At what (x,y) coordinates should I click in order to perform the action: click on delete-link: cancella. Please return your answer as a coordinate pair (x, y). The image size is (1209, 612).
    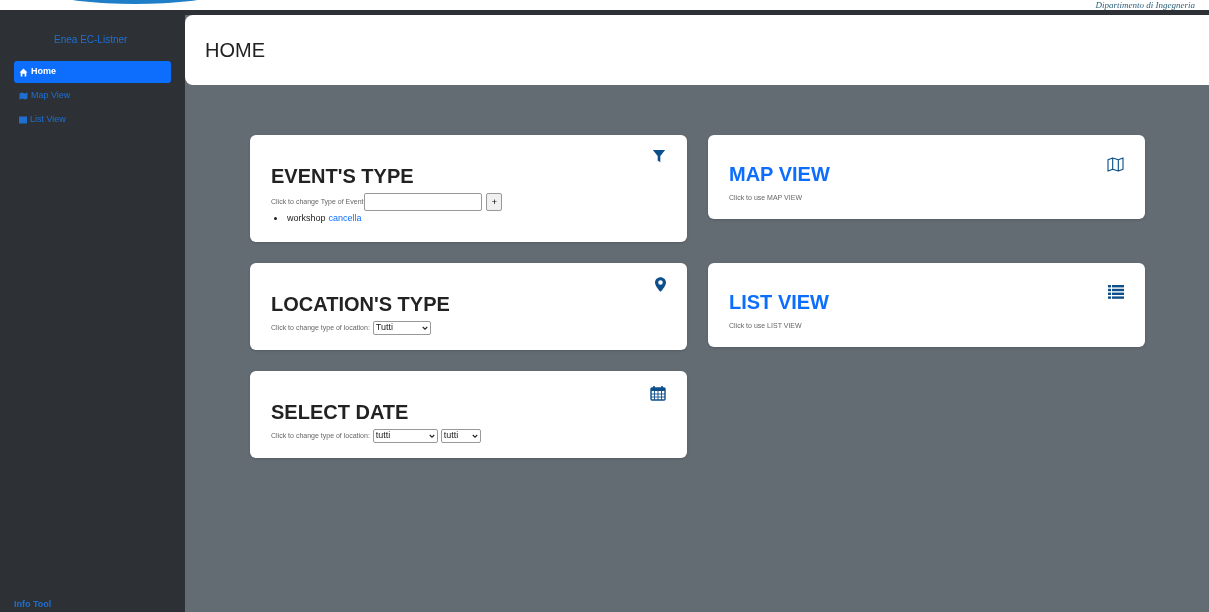
    Looking at the image, I should click on (345, 219).